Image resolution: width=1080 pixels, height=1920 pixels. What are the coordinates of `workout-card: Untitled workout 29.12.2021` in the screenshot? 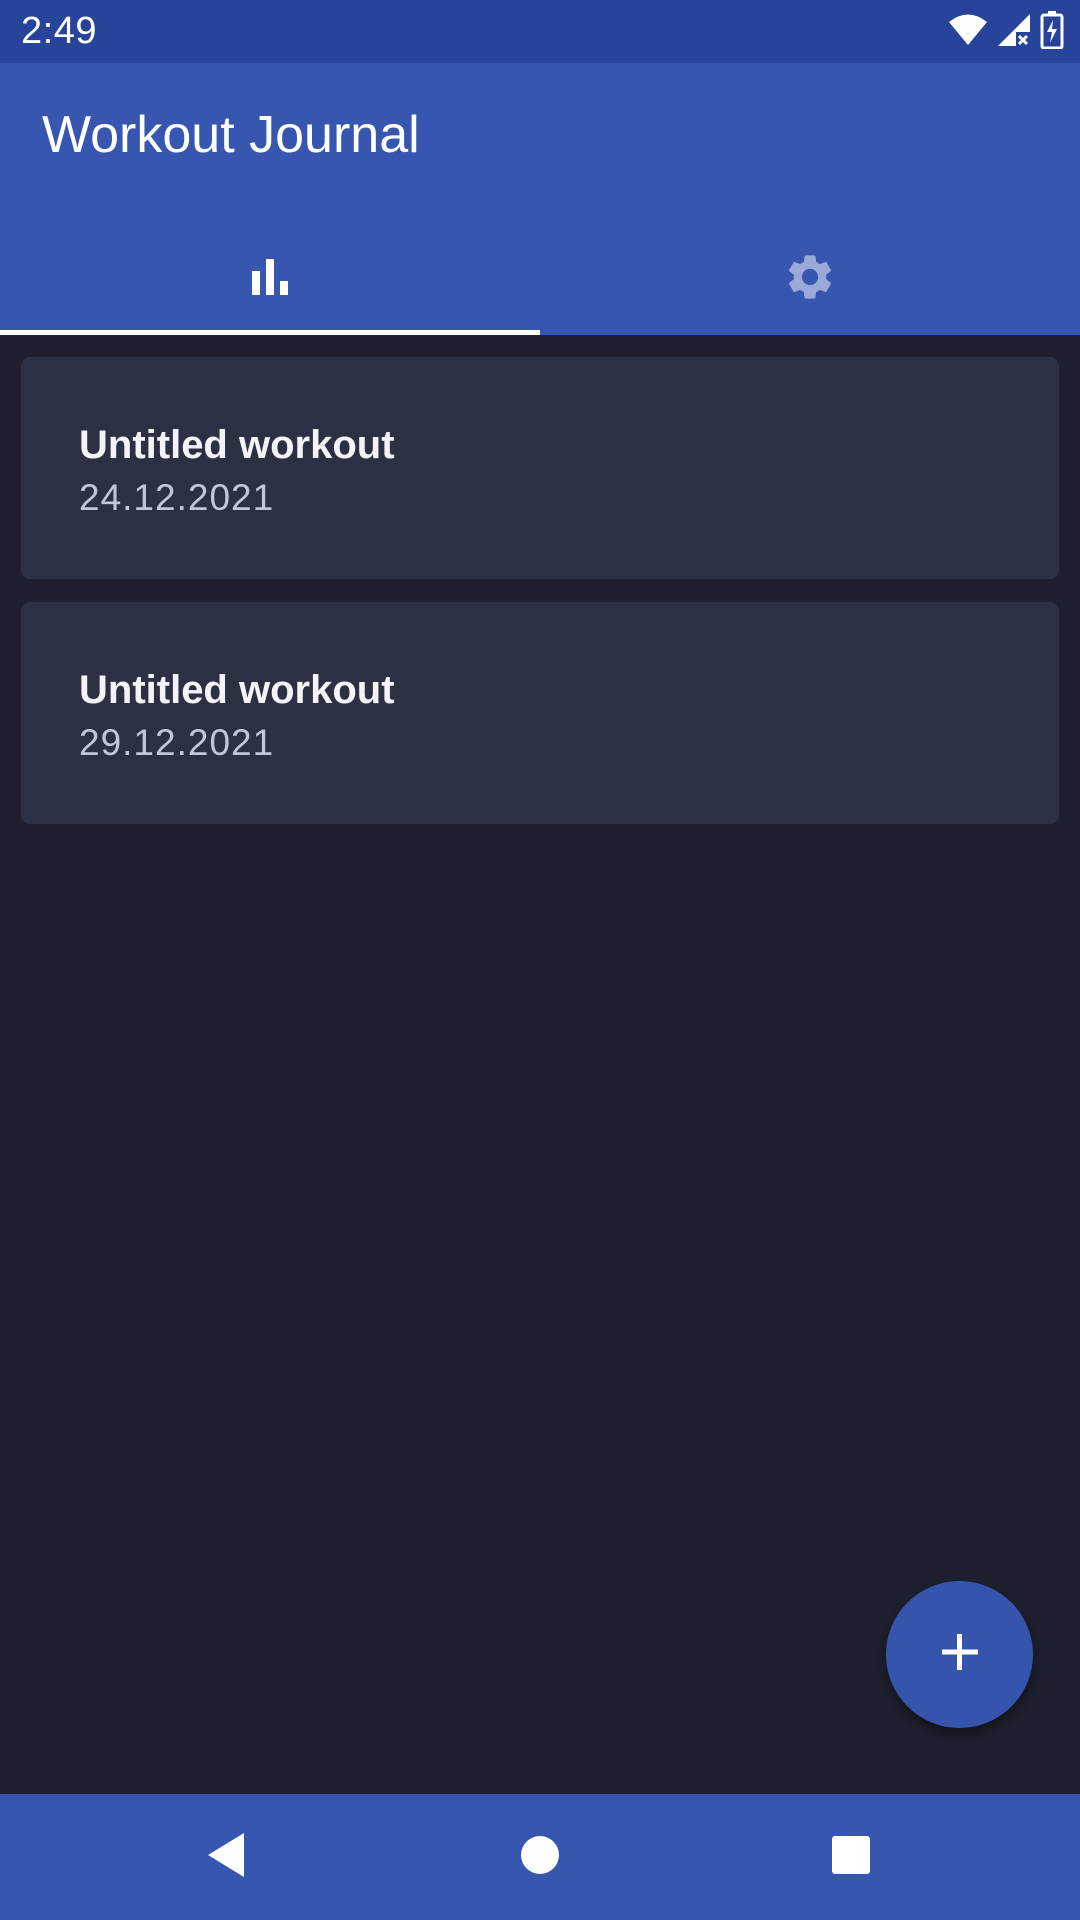 It's located at (540, 713).